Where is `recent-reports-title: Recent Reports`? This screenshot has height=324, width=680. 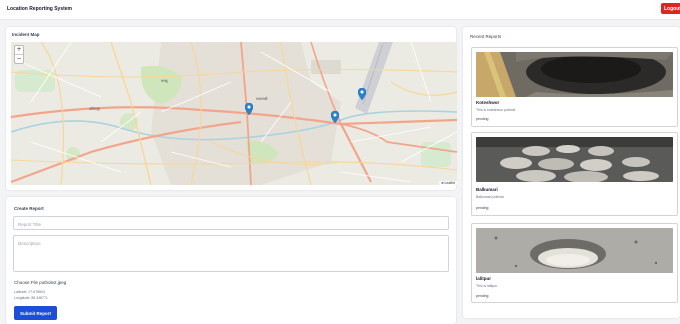
recent-reports-title: Recent Reports is located at coordinates (486, 36).